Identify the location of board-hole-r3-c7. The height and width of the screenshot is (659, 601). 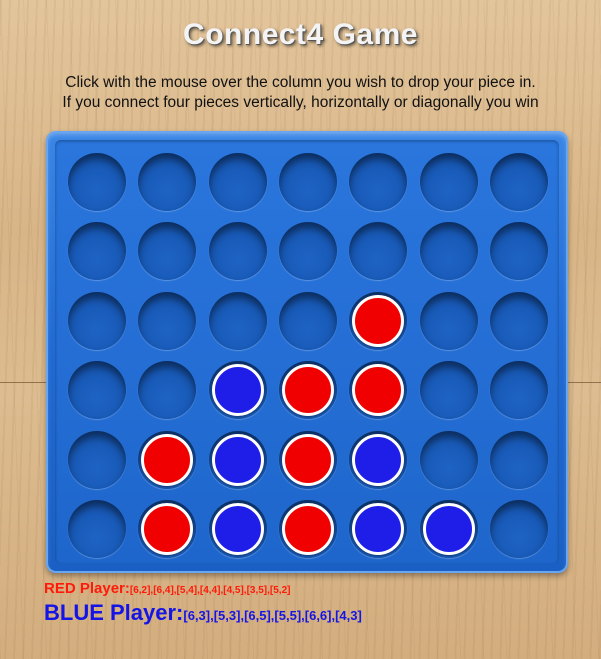
(518, 320).